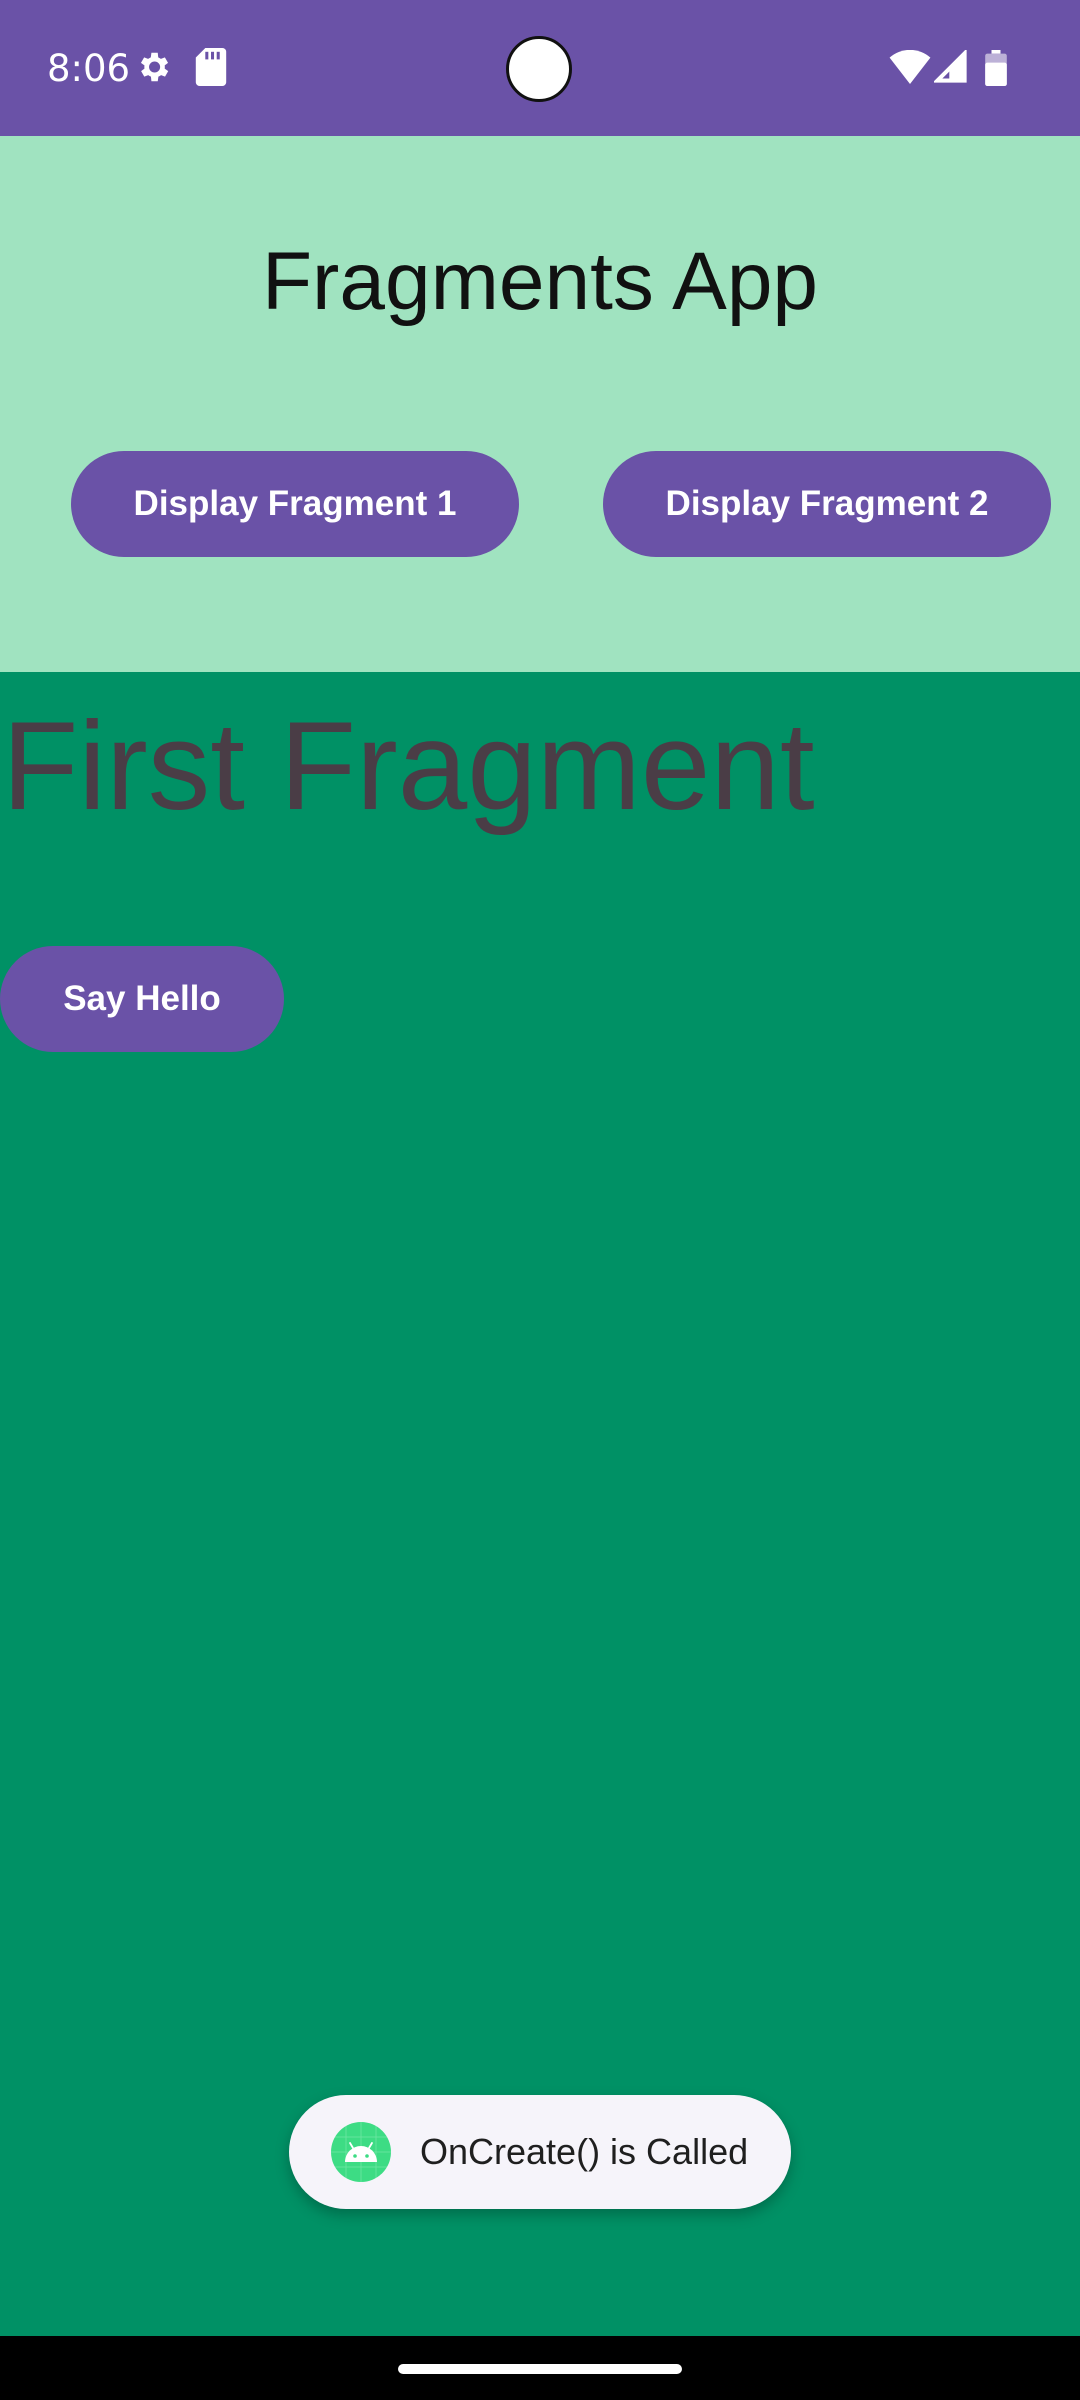  I want to click on battery-icon, so click(996, 68).